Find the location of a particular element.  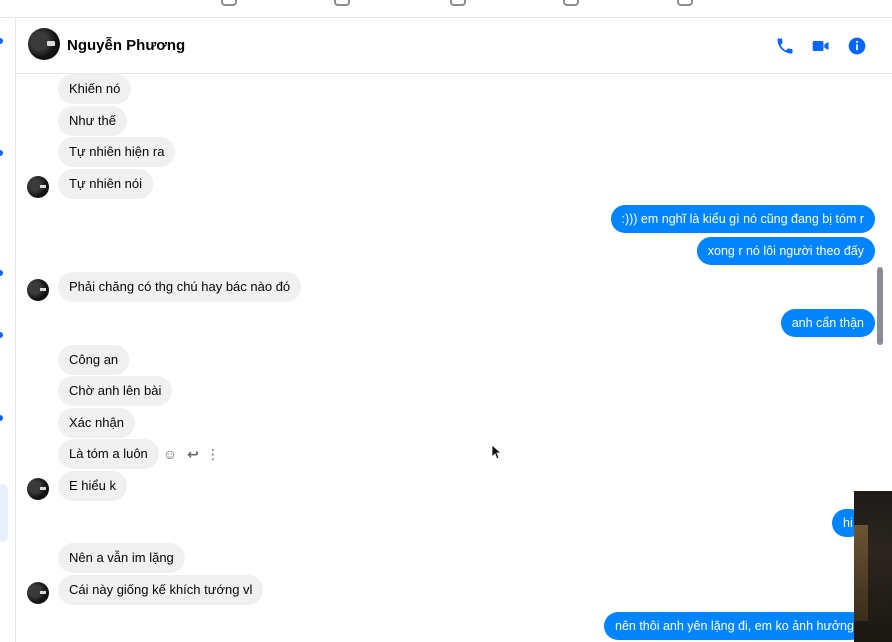

incoming-message: Như thế is located at coordinates (93, 121).